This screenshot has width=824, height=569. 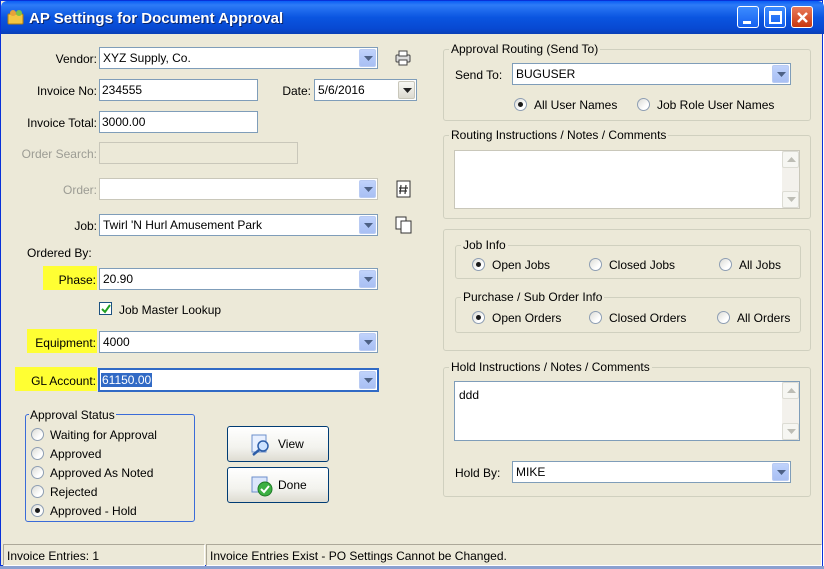 I want to click on radio-approved-as-noted, so click(x=37, y=472).